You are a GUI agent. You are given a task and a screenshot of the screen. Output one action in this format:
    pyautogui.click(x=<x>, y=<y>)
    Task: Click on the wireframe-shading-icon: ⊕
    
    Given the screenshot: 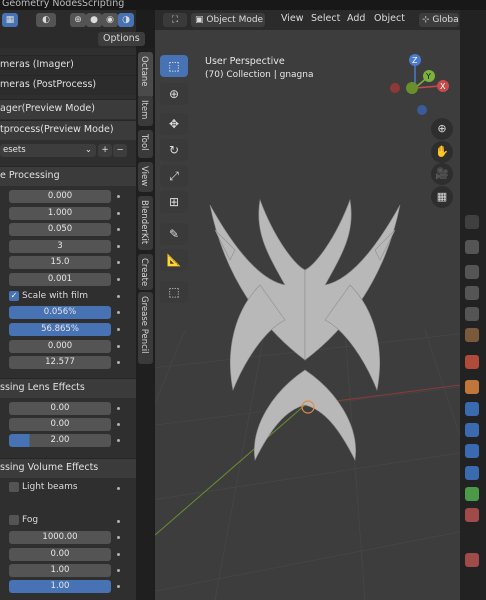 What is the action you would take?
    pyautogui.click(x=78, y=20)
    